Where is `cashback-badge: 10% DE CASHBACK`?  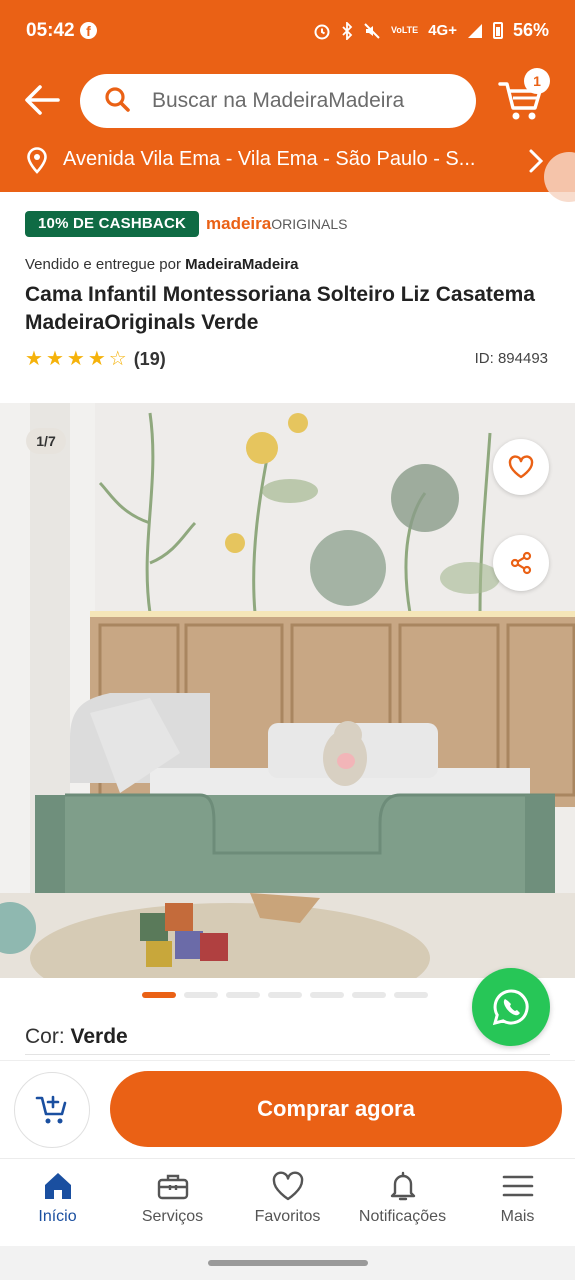
cashback-badge: 10% DE CASHBACK is located at coordinates (112, 224).